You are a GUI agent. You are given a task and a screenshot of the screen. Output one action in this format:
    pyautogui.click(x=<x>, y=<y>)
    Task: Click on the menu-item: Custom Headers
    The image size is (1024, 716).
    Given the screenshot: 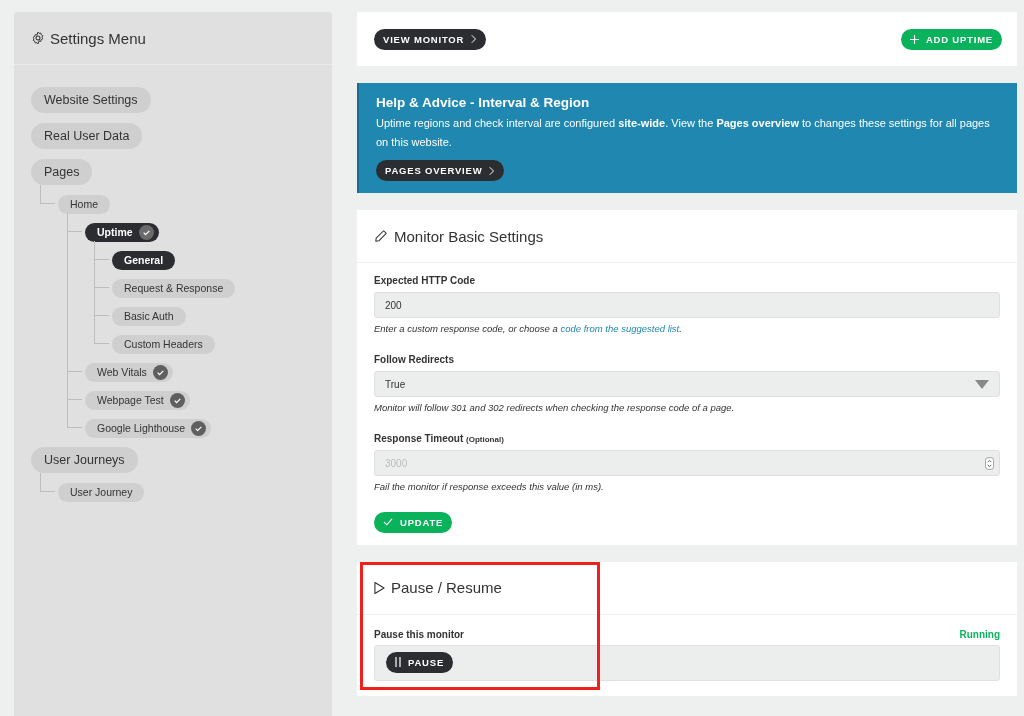 What is the action you would take?
    pyautogui.click(x=163, y=344)
    